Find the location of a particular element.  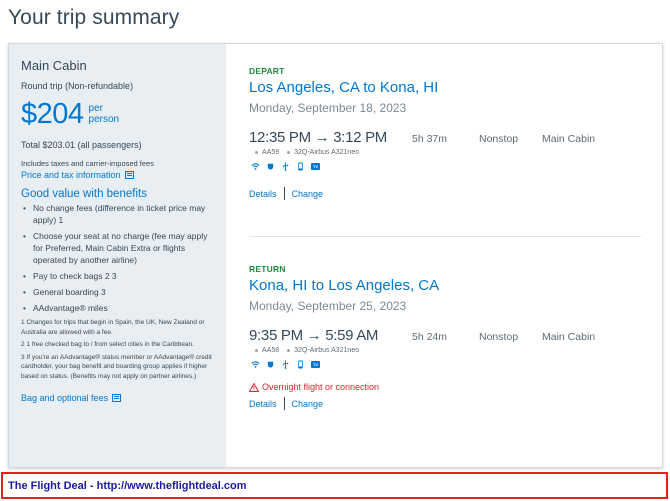

per-person: per person is located at coordinates (104, 114).